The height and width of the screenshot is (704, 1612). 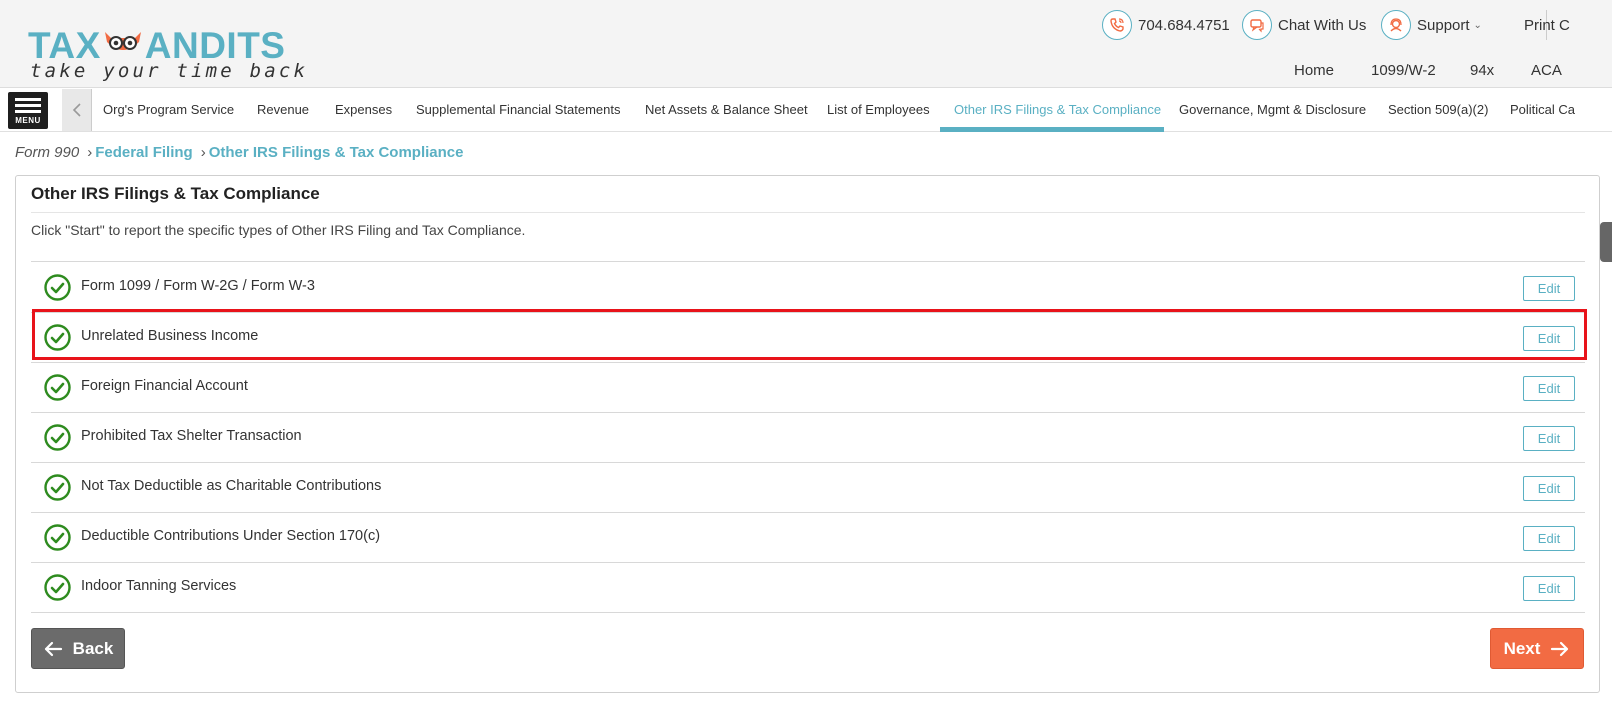 I want to click on tab-revenue: Revenue, so click(x=283, y=110).